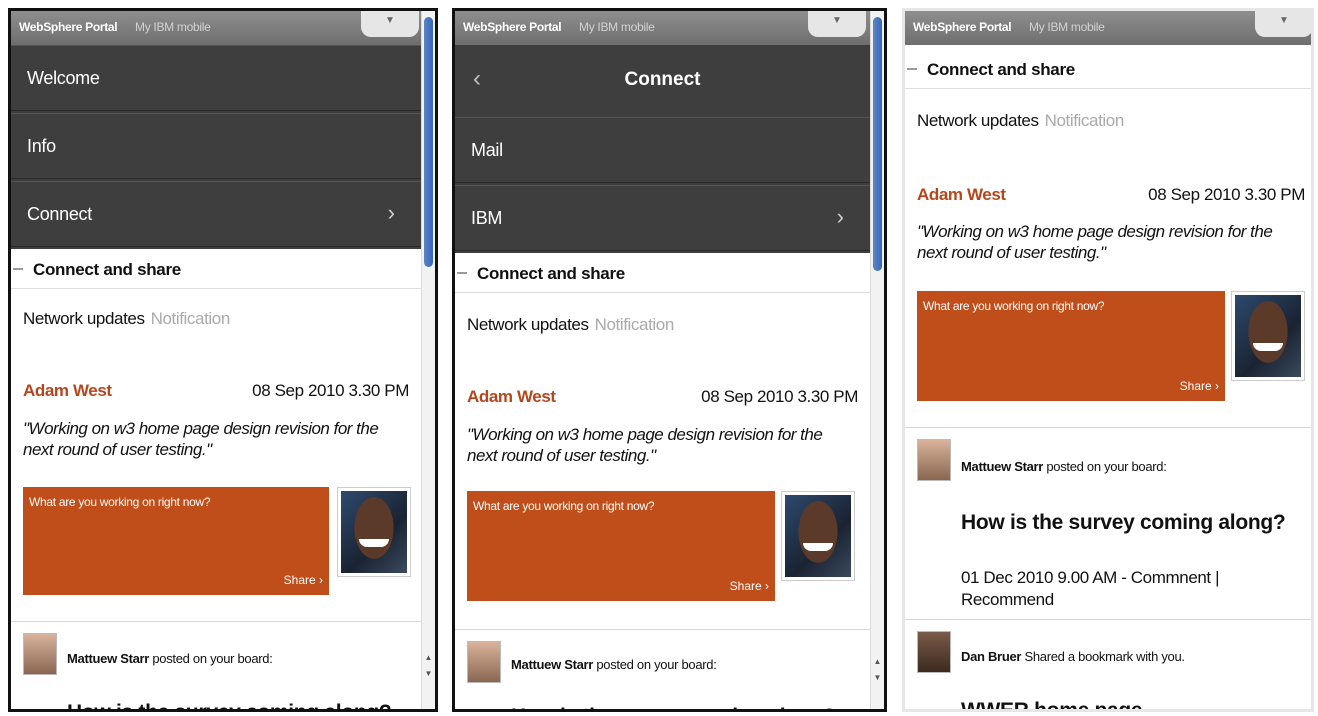 Image resolution: width=1318 pixels, height=716 pixels. I want to click on update-tabs: Network updates Notification, so click(126, 319).